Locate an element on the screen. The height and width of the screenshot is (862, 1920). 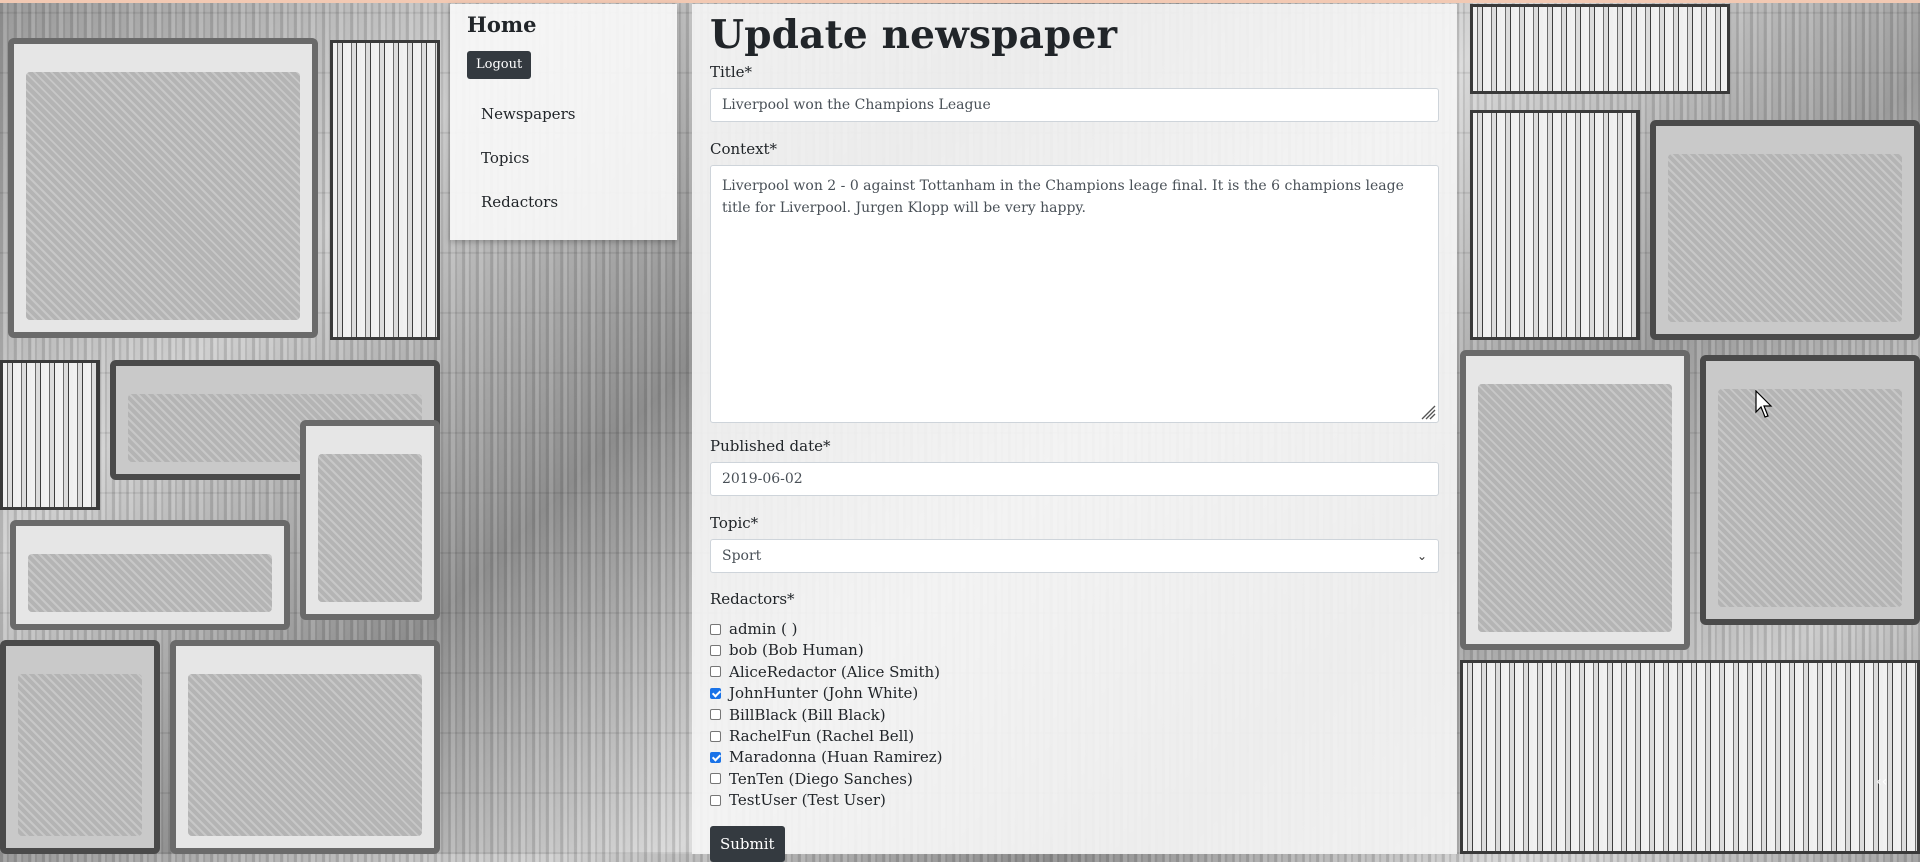
resize-handle-icon is located at coordinates (1427, 411).